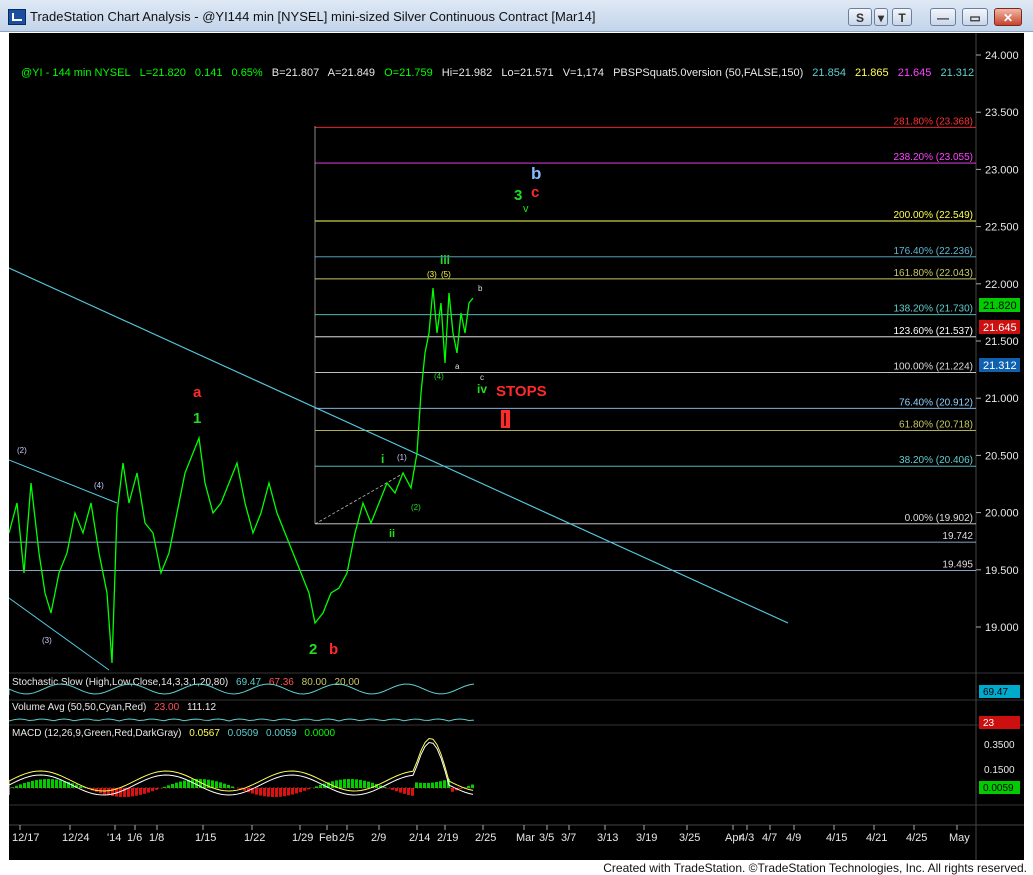 The image size is (1033, 875). I want to click on status-pct: 0.65%, so click(247, 73).